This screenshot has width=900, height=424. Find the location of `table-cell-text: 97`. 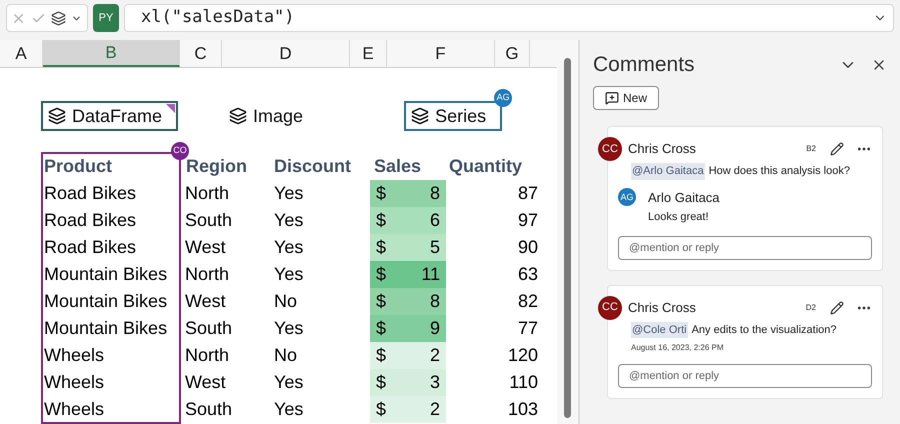

table-cell-text: 97 is located at coordinates (527, 220).